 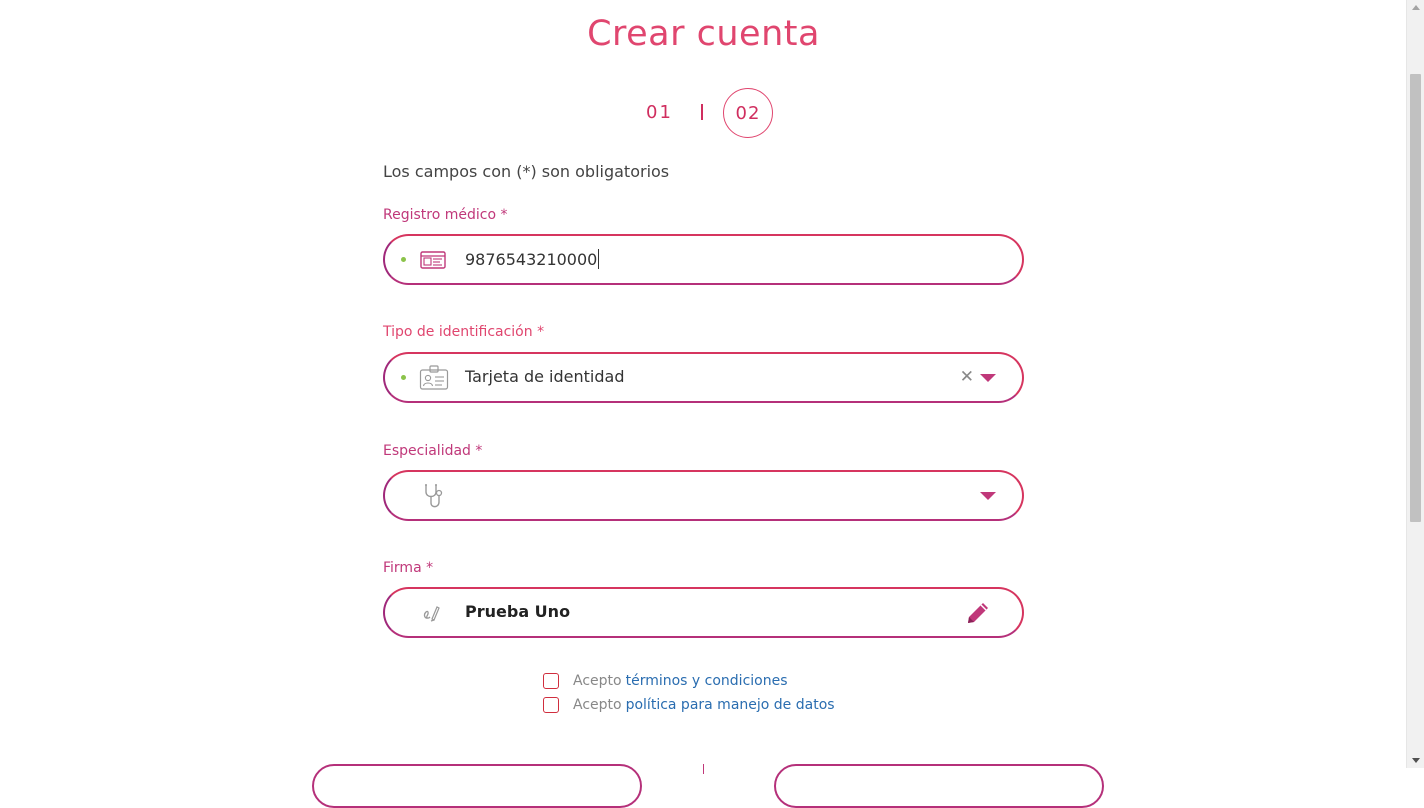 I want to click on terms-link: términos y condiciones, so click(x=707, y=681).